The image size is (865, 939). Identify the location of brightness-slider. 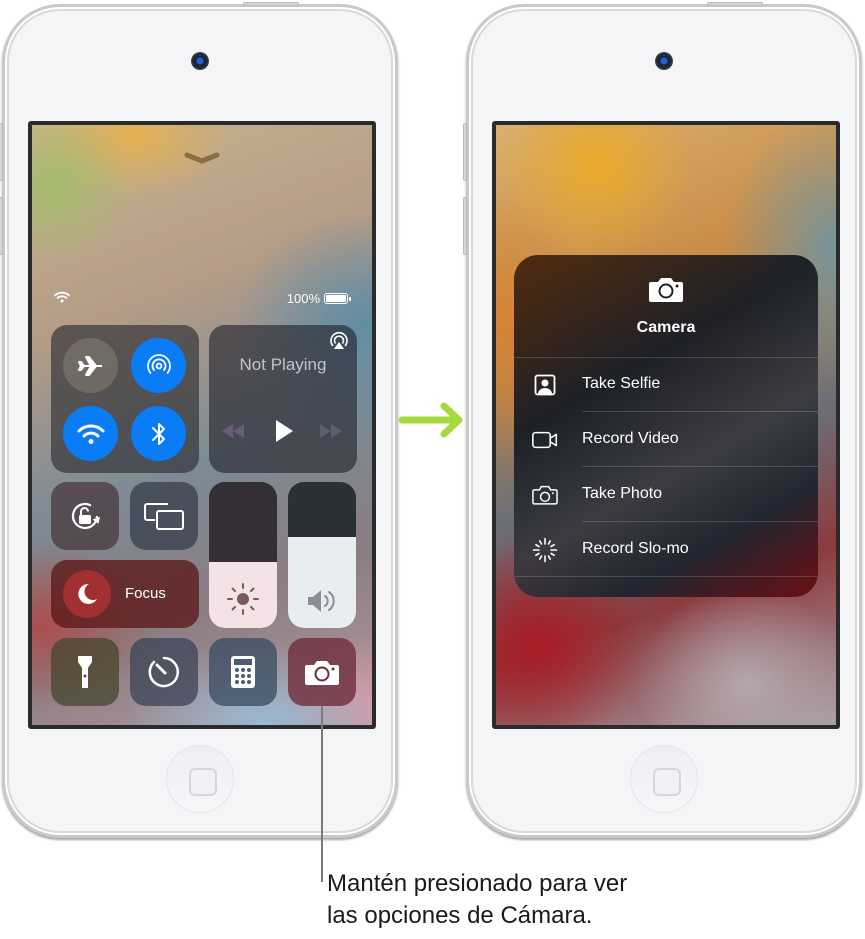
(243, 555).